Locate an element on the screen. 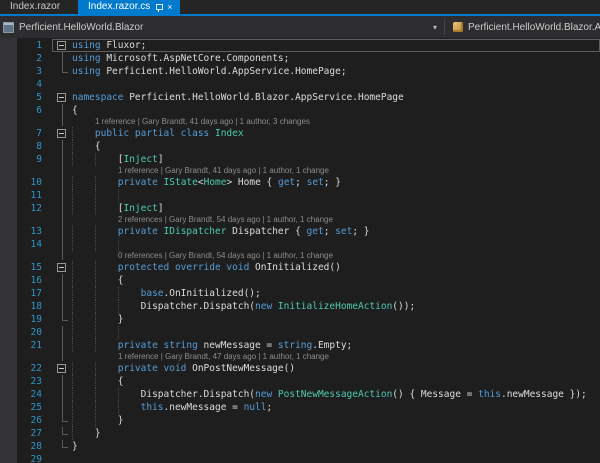  code-token: private string is located at coordinates (157, 345).